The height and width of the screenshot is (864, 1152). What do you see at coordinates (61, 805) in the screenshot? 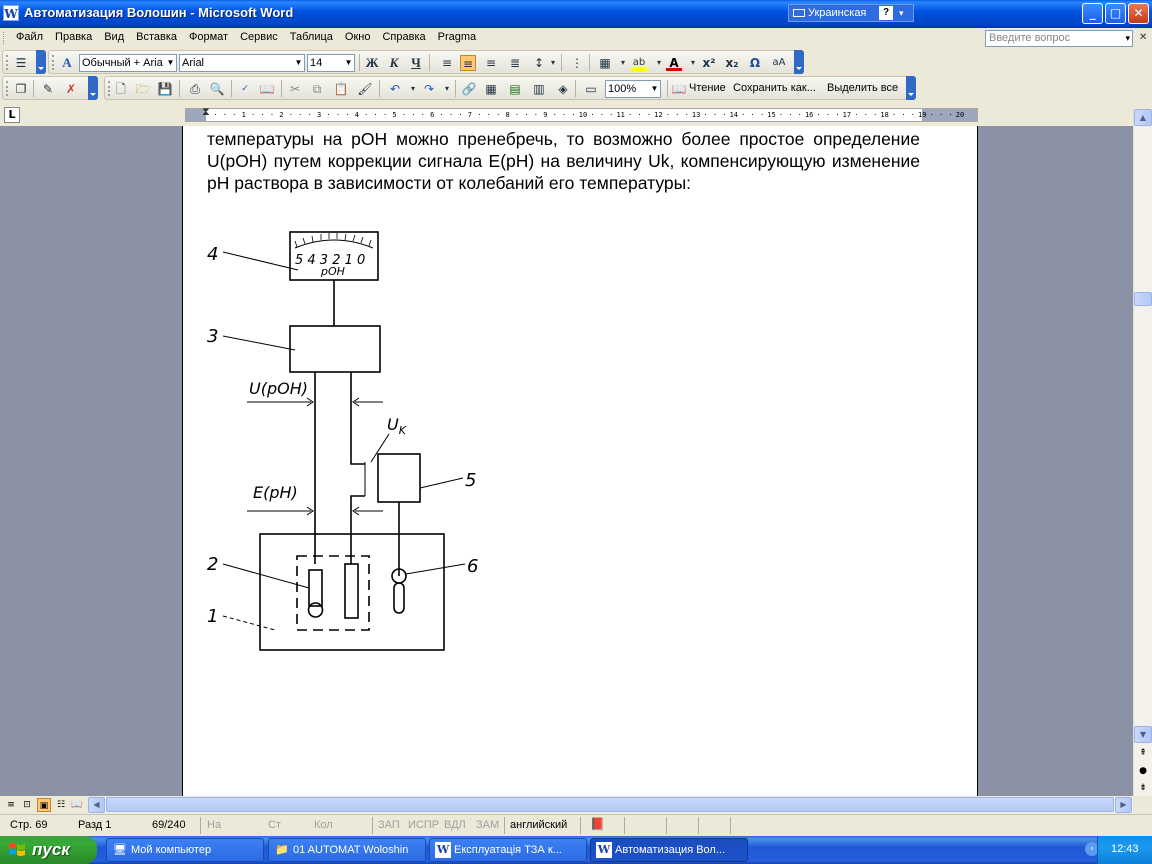
I see `outline-view-icon: ☷` at bounding box center [61, 805].